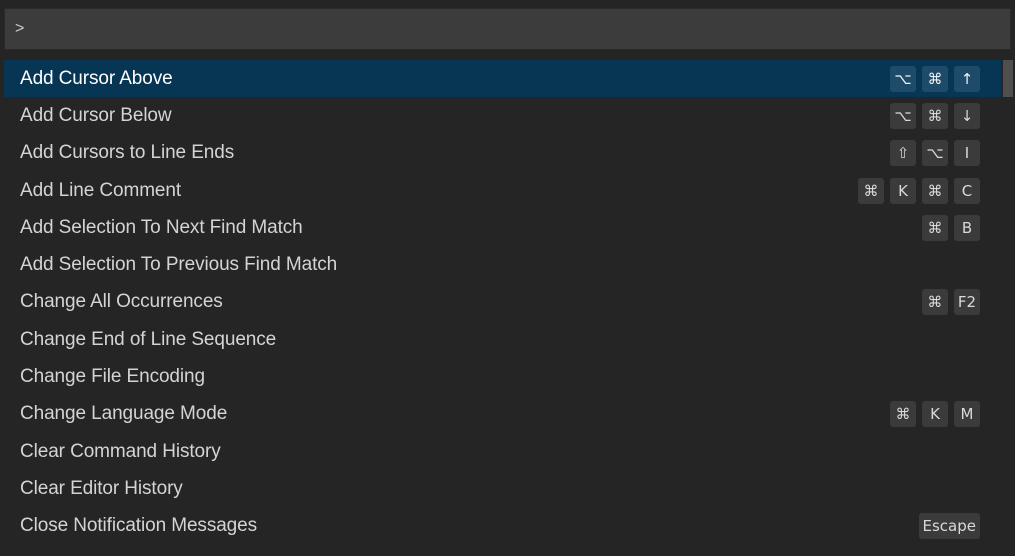  Describe the element at coordinates (96, 78) in the screenshot. I see `command-label: Add Cursor Above` at that location.